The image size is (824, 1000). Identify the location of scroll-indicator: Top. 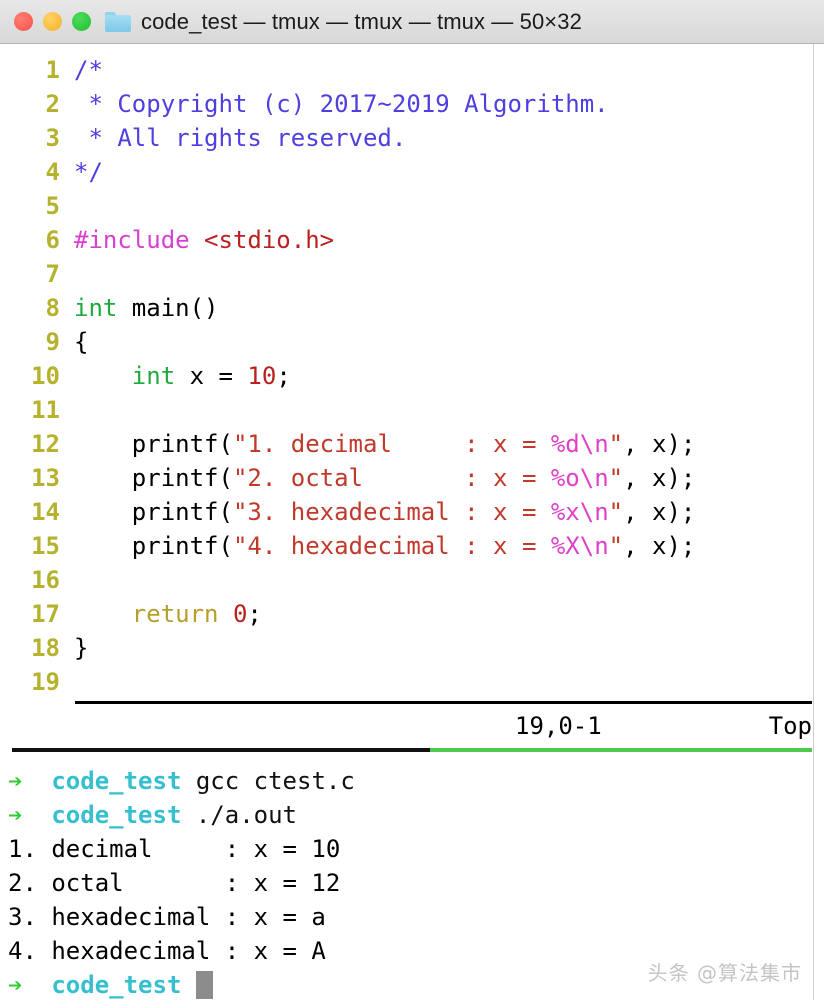
(790, 726).